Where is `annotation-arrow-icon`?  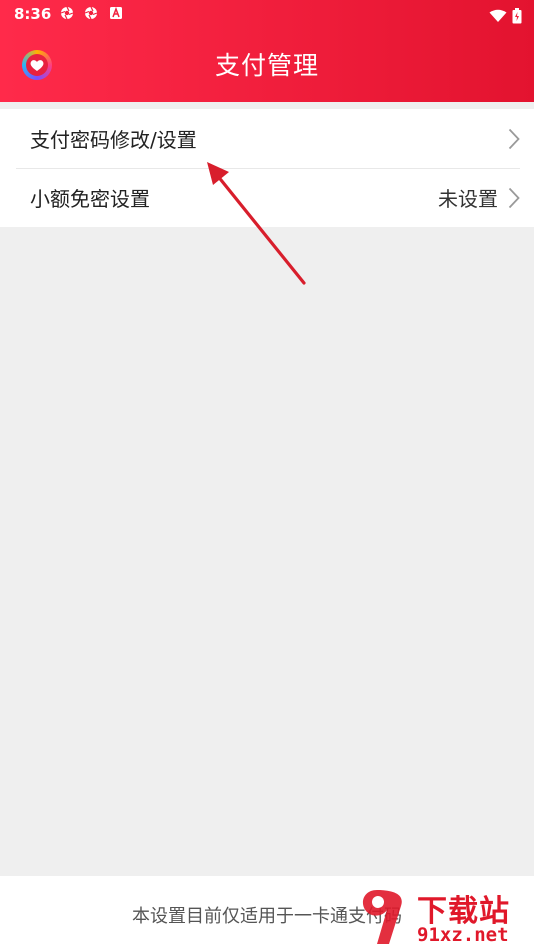 annotation-arrow-icon is located at coordinates (256, 223).